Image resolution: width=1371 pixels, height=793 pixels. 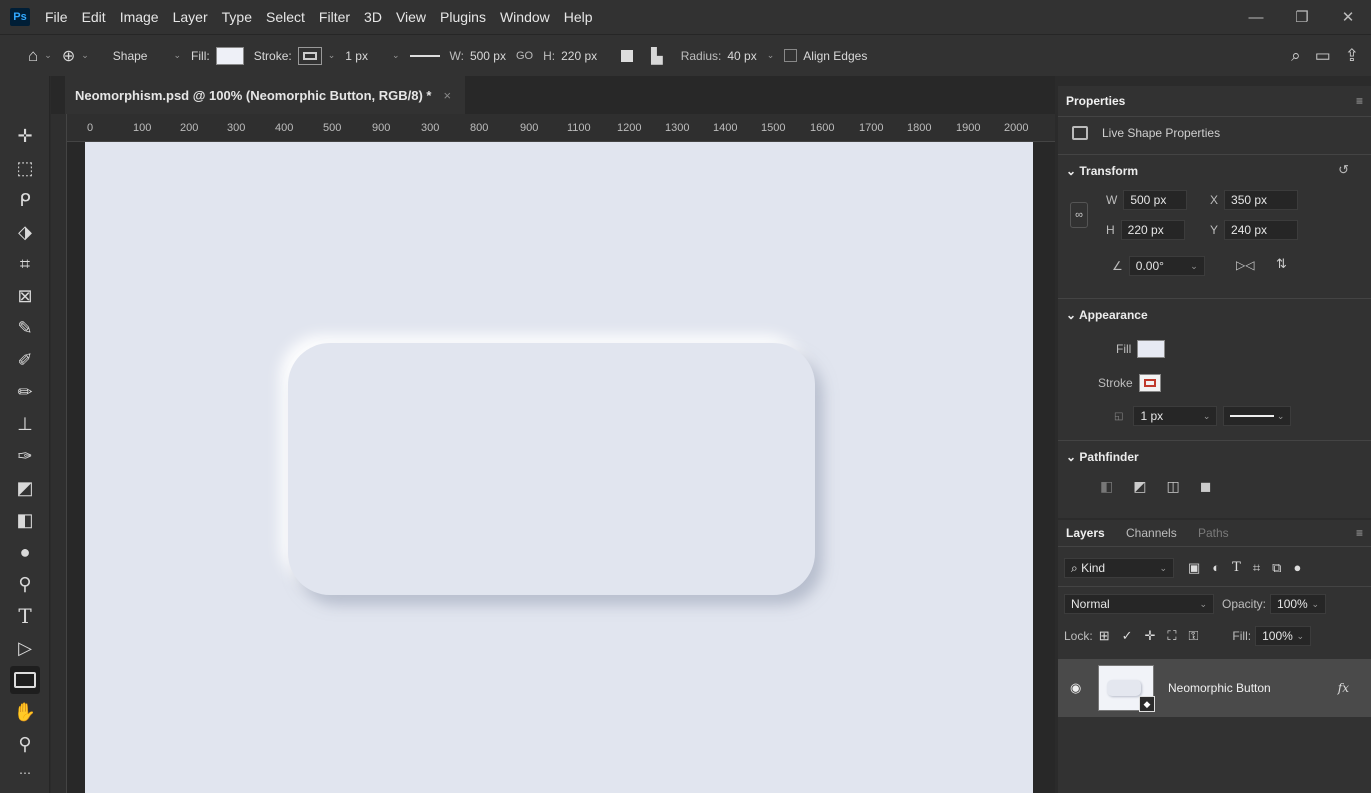 I want to click on workspace-icon: ▭, so click(x=1323, y=56).